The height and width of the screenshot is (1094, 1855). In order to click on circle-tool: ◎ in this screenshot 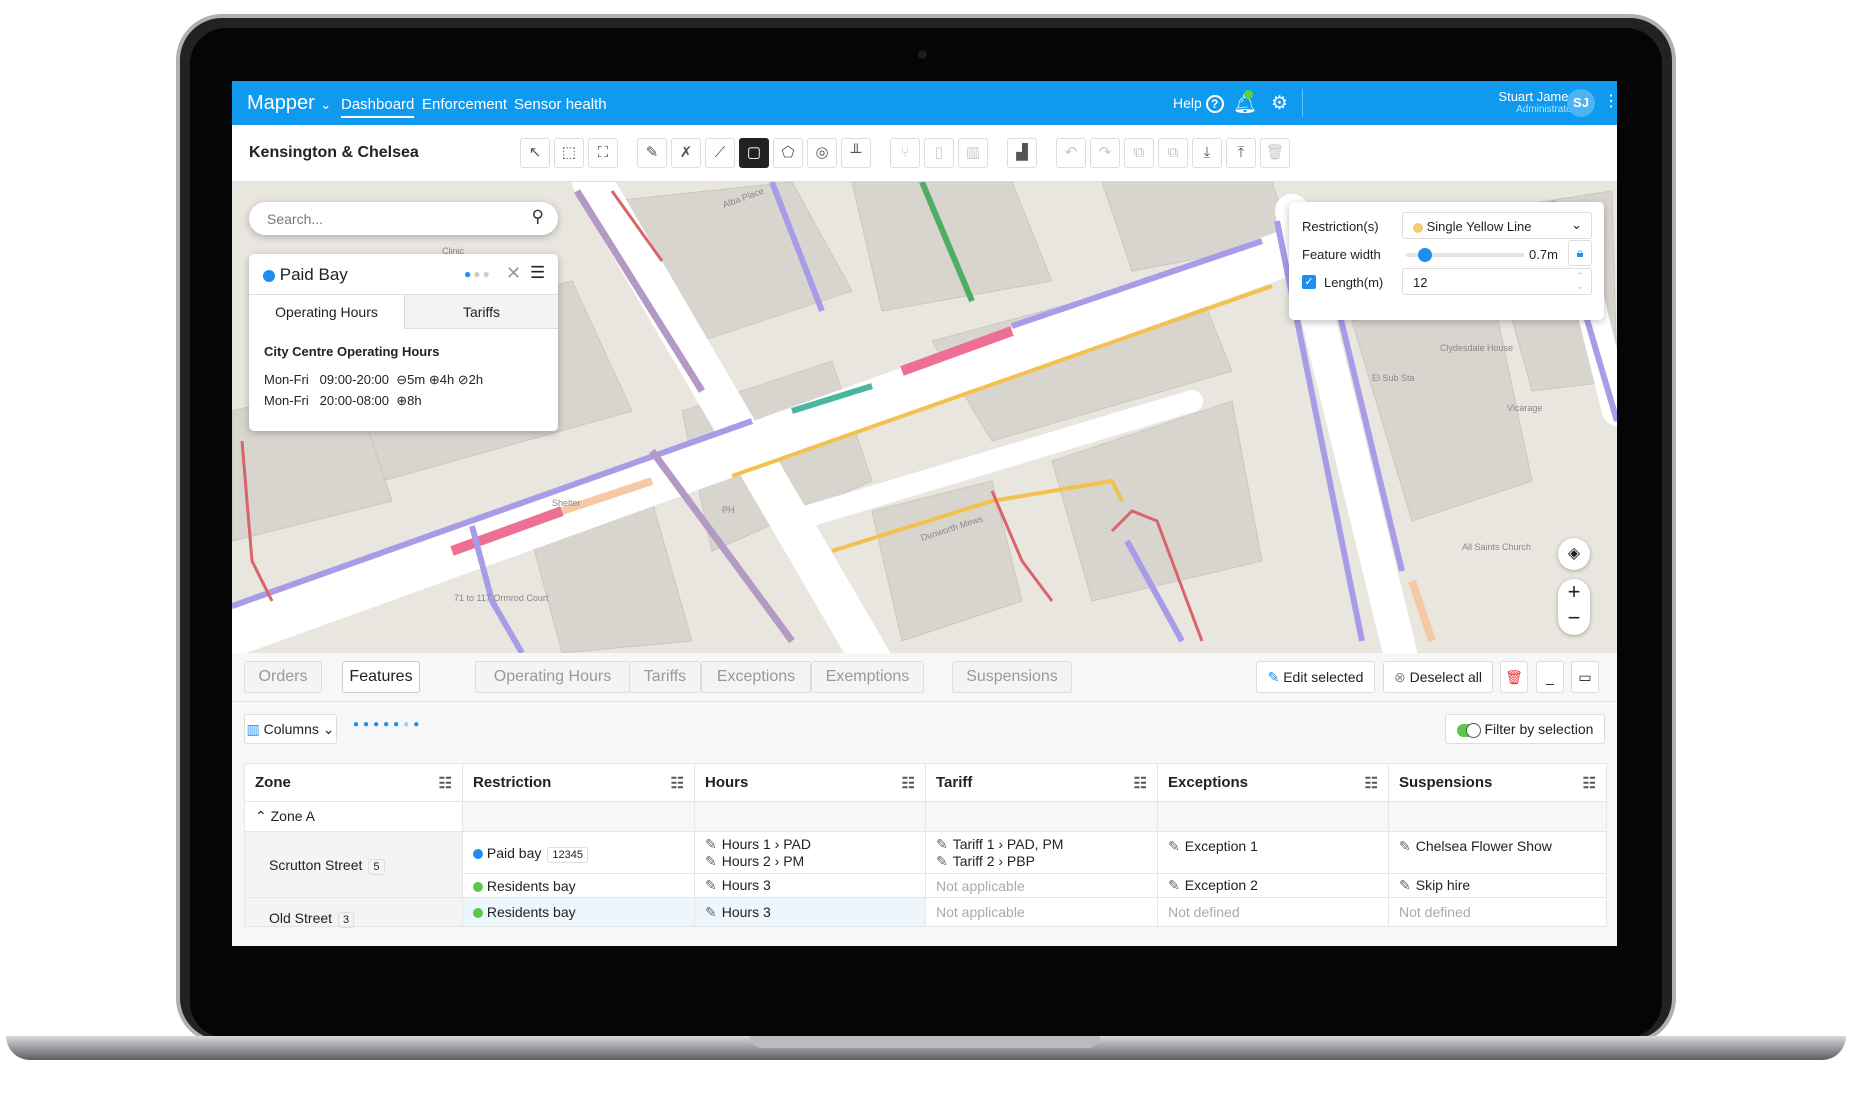, I will do `click(822, 153)`.